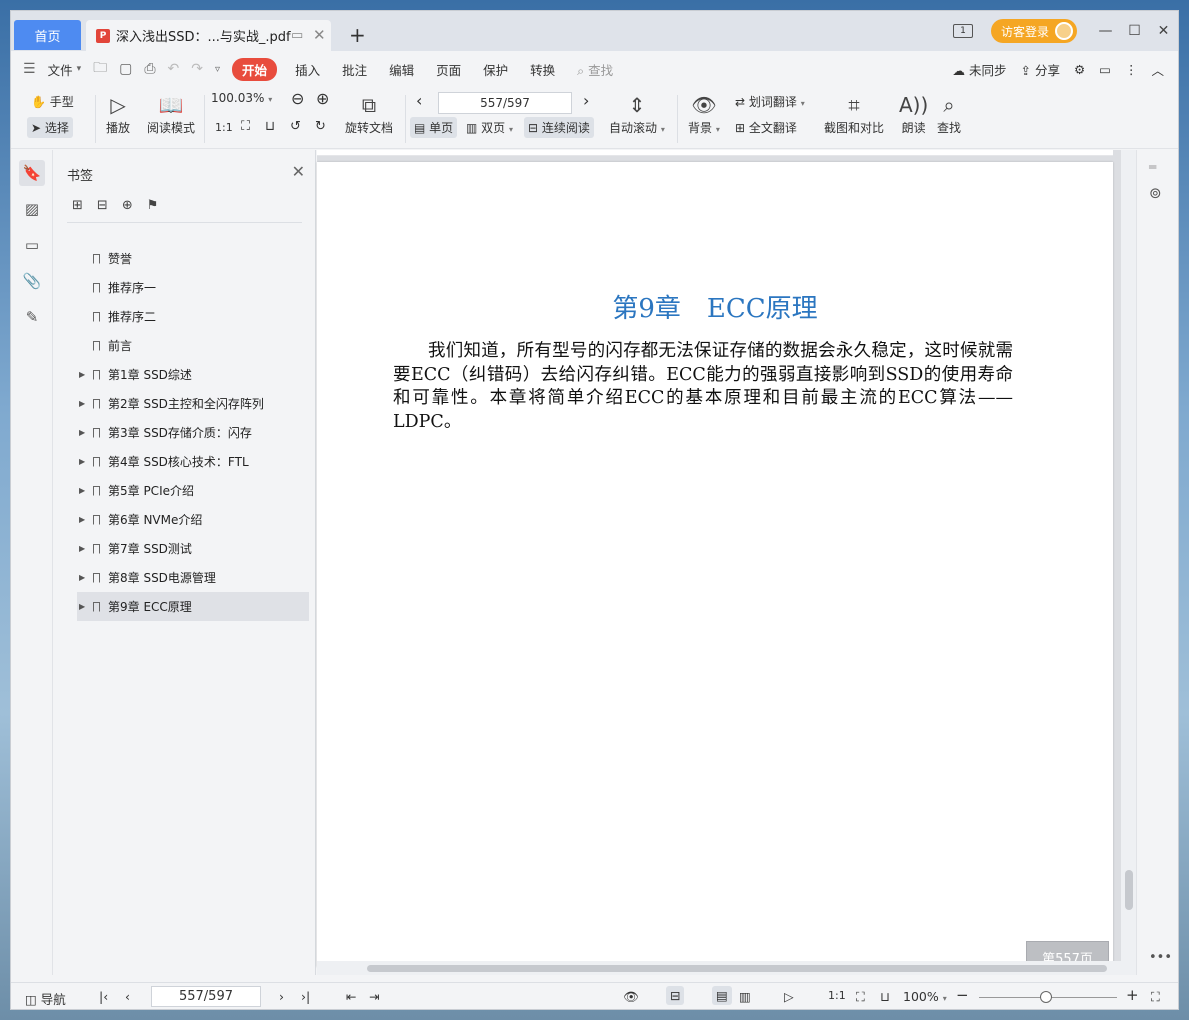  I want to click on read-aloud-button: A)) 朗读, so click(913, 113).